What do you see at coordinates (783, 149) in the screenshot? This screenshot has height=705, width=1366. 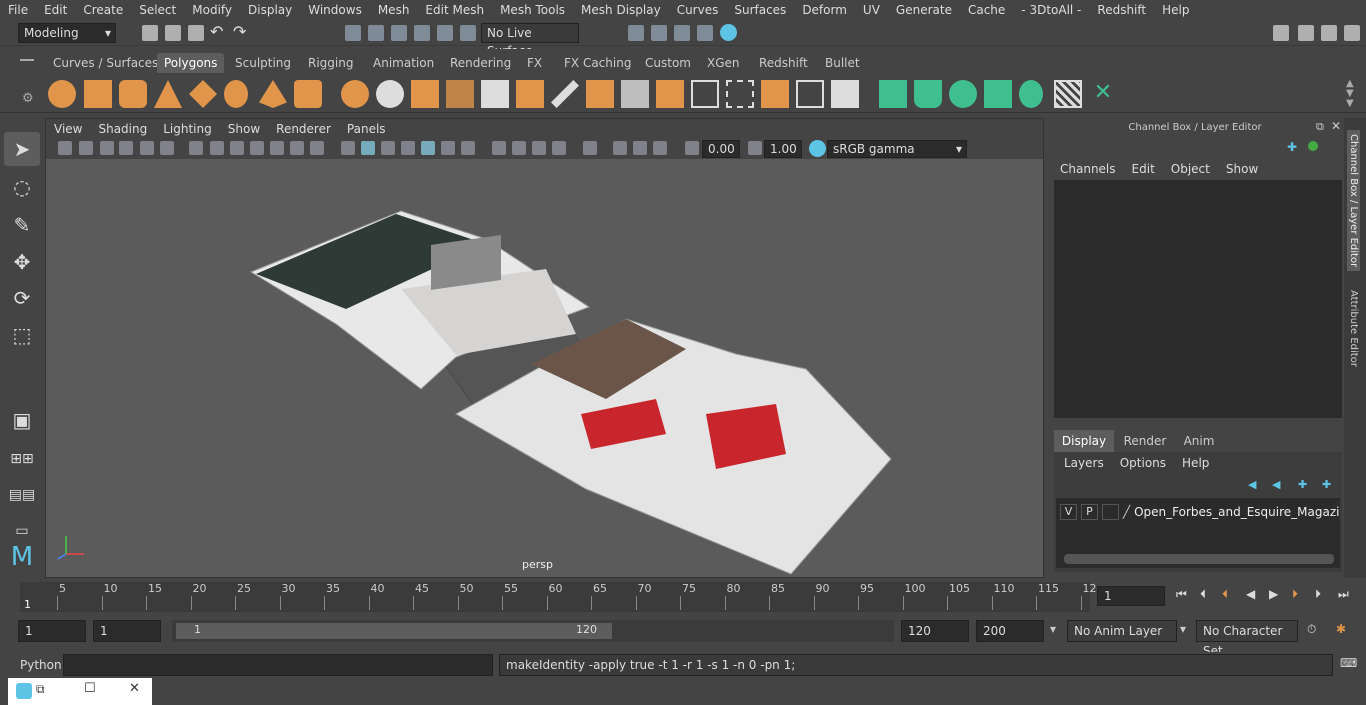 I see `gamma-field: 1.00` at bounding box center [783, 149].